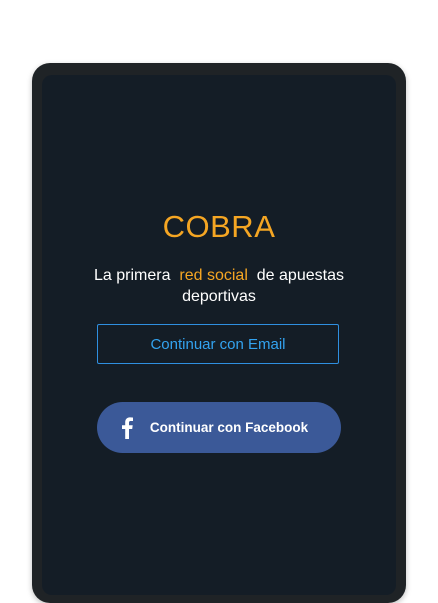 This screenshot has width=438, height=603. I want to click on app-title: COBRA, so click(219, 226).